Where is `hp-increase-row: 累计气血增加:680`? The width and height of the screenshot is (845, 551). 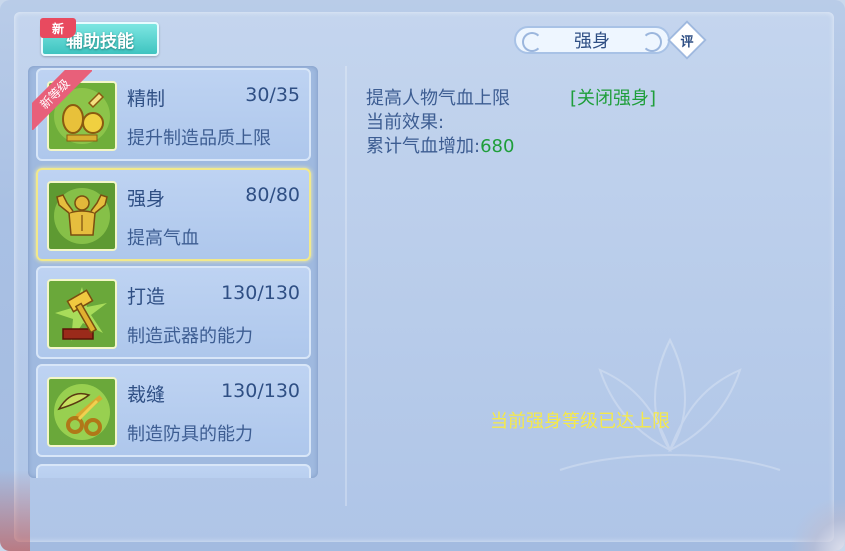
hp-increase-row: 累计气血增加:680 is located at coordinates (440, 145).